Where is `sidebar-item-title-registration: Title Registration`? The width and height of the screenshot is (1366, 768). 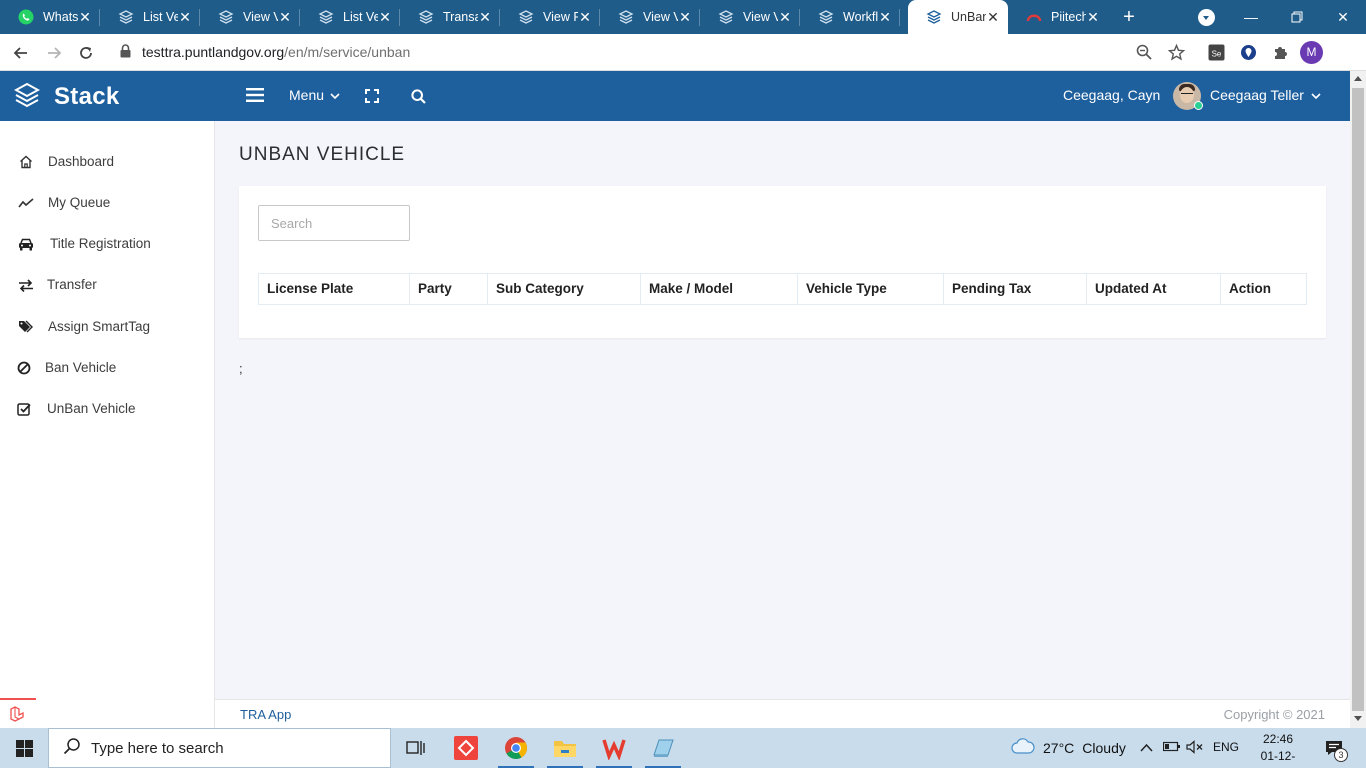 sidebar-item-title-registration: Title Registration is located at coordinates (107, 244).